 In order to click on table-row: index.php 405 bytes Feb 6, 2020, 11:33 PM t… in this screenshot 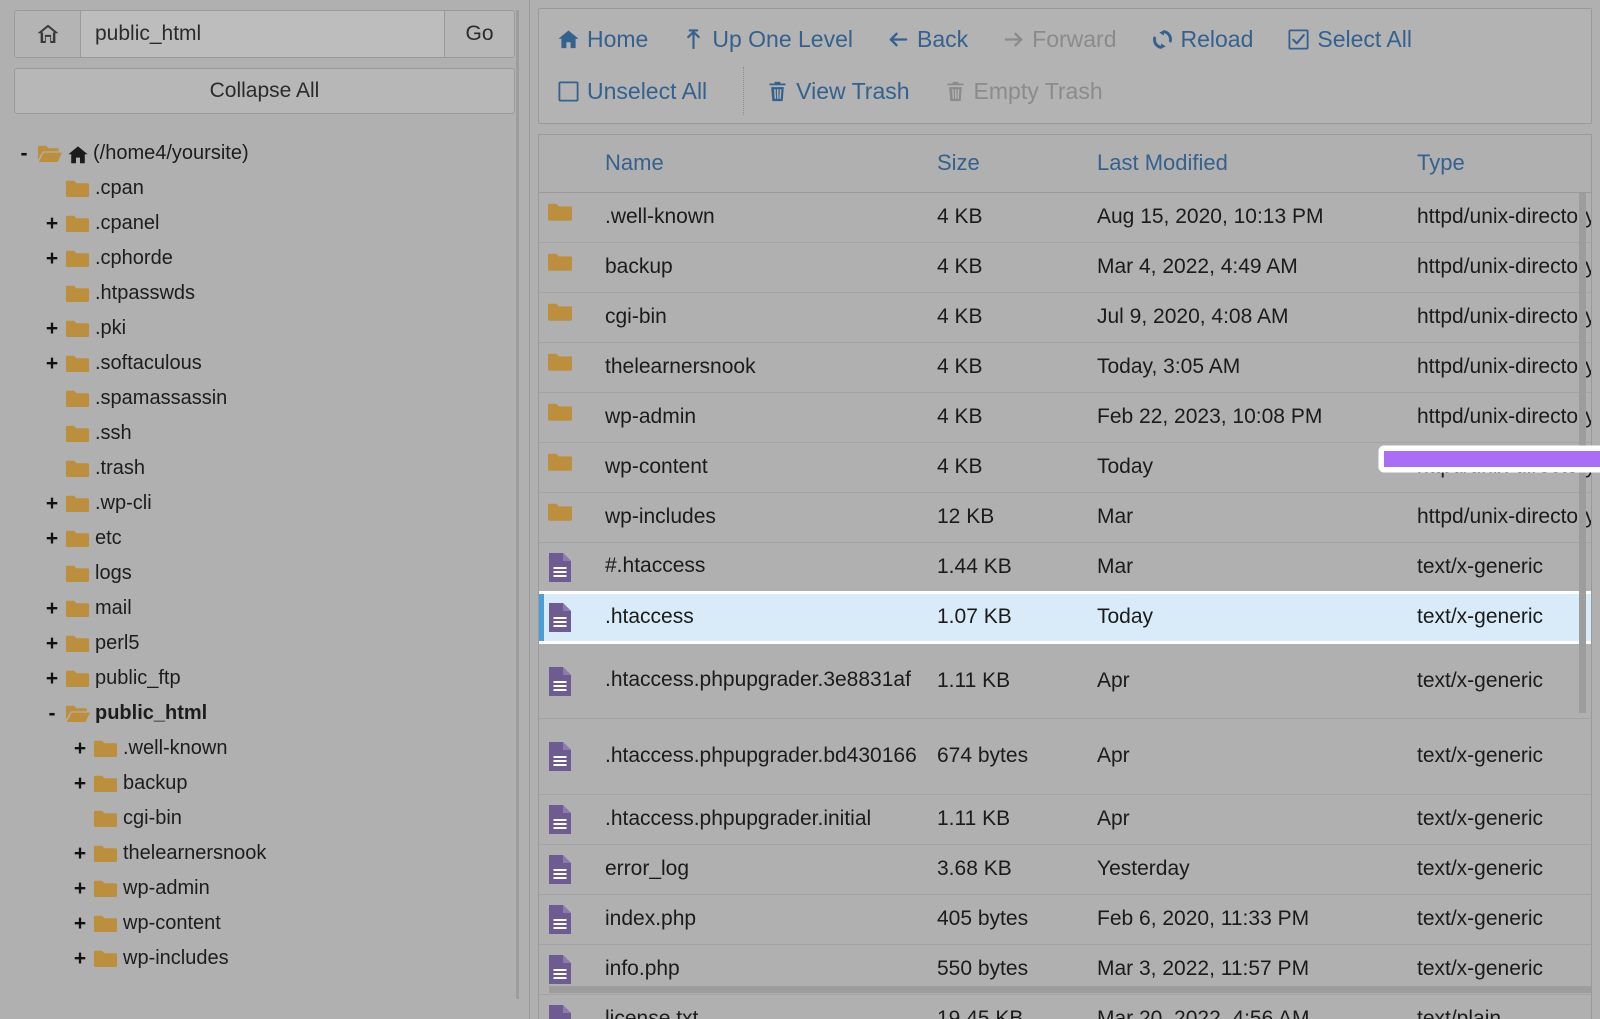, I will do `click(1065, 919)`.